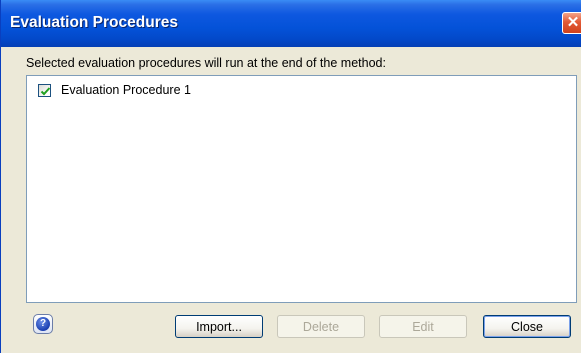 The image size is (581, 353). What do you see at coordinates (321, 326) in the screenshot?
I see `delete-button: Delete` at bounding box center [321, 326].